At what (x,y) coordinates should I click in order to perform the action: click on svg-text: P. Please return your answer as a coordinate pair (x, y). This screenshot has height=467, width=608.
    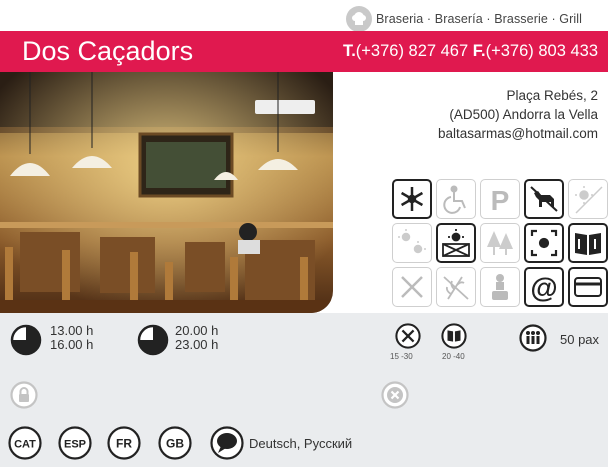
    Looking at the image, I should click on (500, 200).